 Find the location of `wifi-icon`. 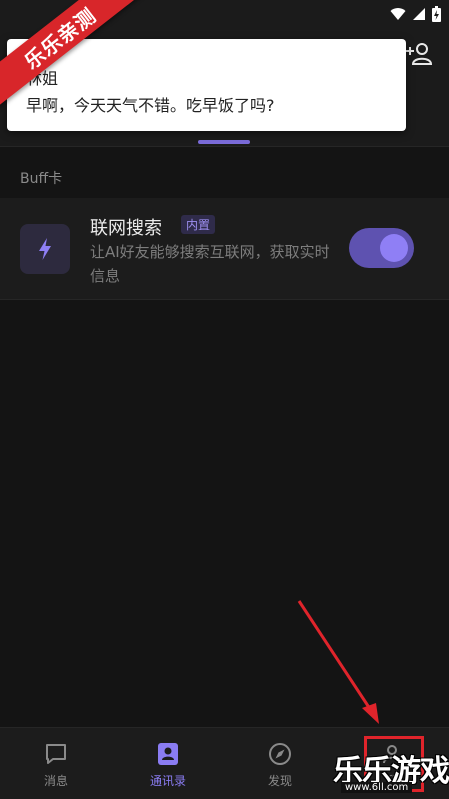

wifi-icon is located at coordinates (398, 14).